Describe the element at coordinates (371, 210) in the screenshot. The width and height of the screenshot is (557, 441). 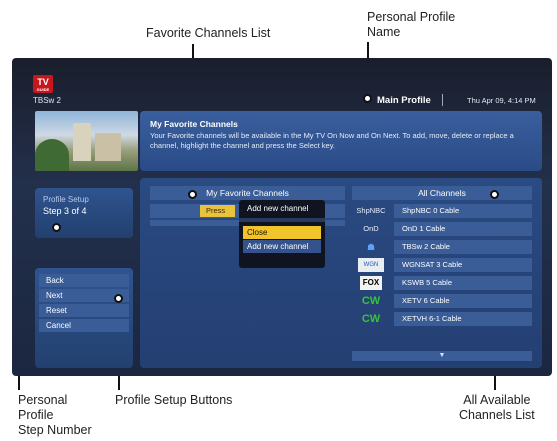
I see `channel-logo: ShpNBC` at that location.